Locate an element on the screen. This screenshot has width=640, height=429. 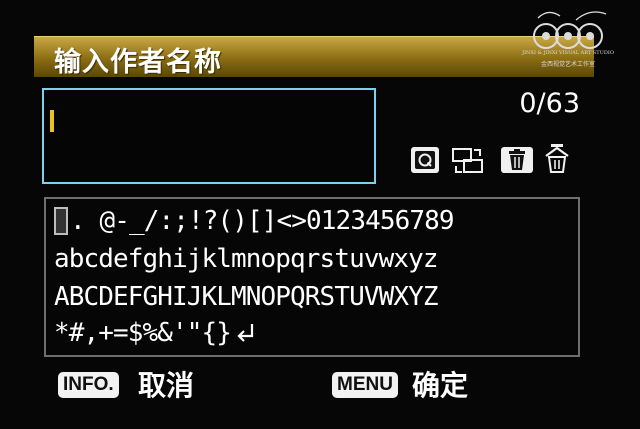
cancel-action-label: 取消 is located at coordinates (166, 384).